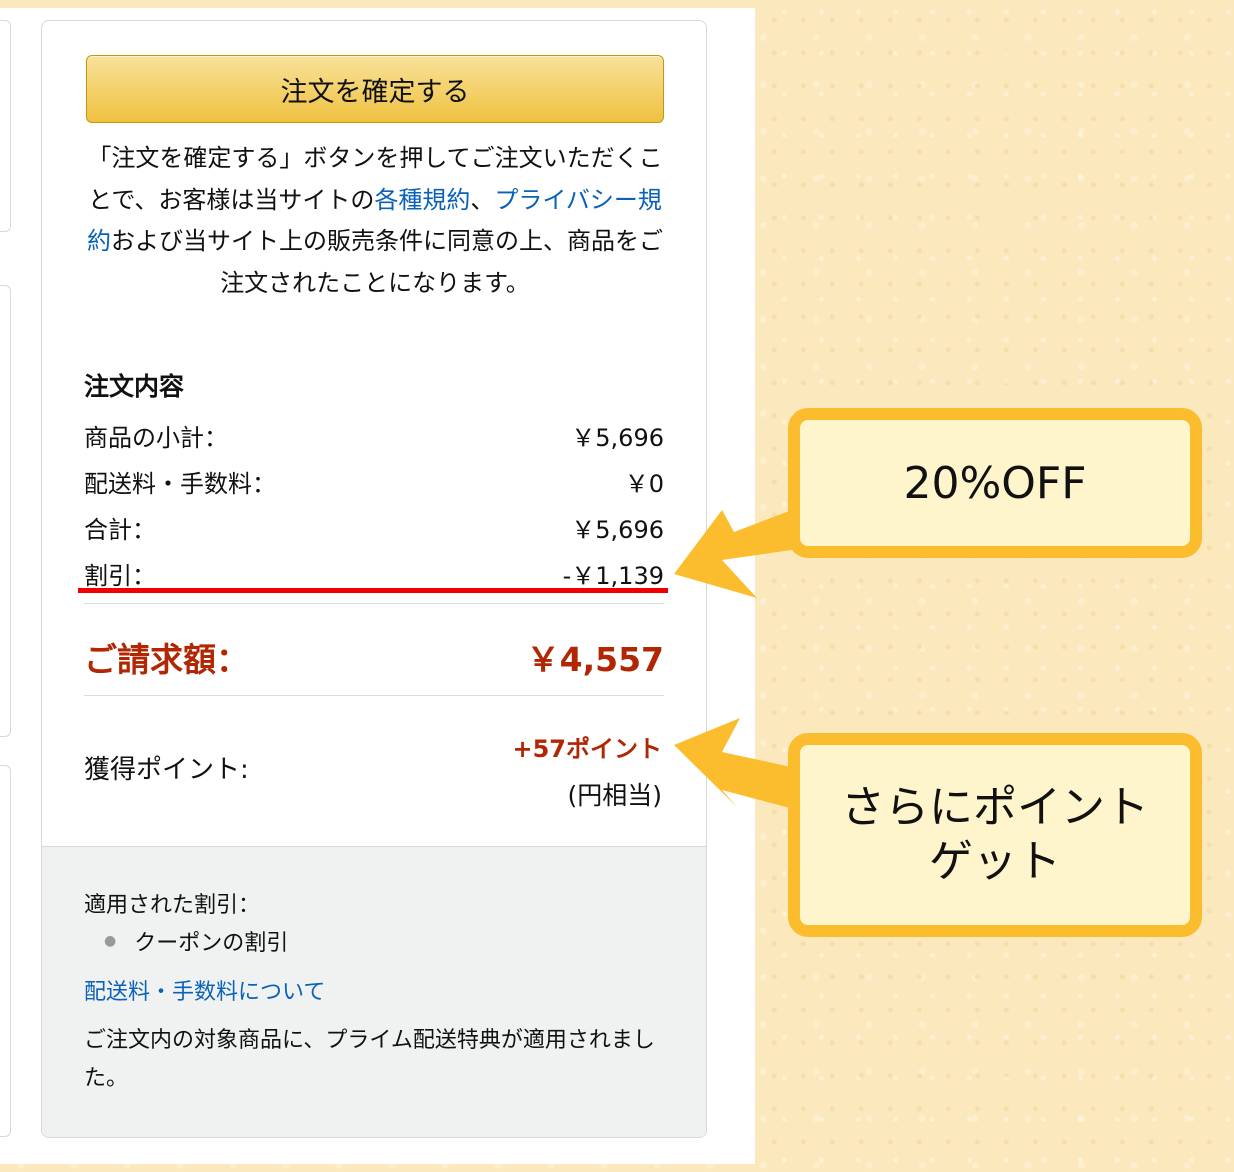 The height and width of the screenshot is (1172, 1234). I want to click on points-callout: さらにポイント ゲット, so click(995, 835).